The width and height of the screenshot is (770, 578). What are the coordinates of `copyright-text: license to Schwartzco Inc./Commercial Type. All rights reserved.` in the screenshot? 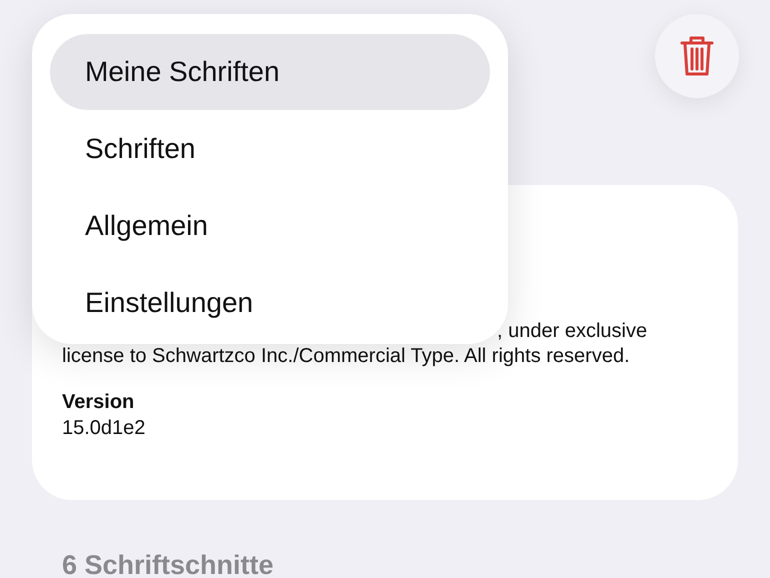 It's located at (346, 356).